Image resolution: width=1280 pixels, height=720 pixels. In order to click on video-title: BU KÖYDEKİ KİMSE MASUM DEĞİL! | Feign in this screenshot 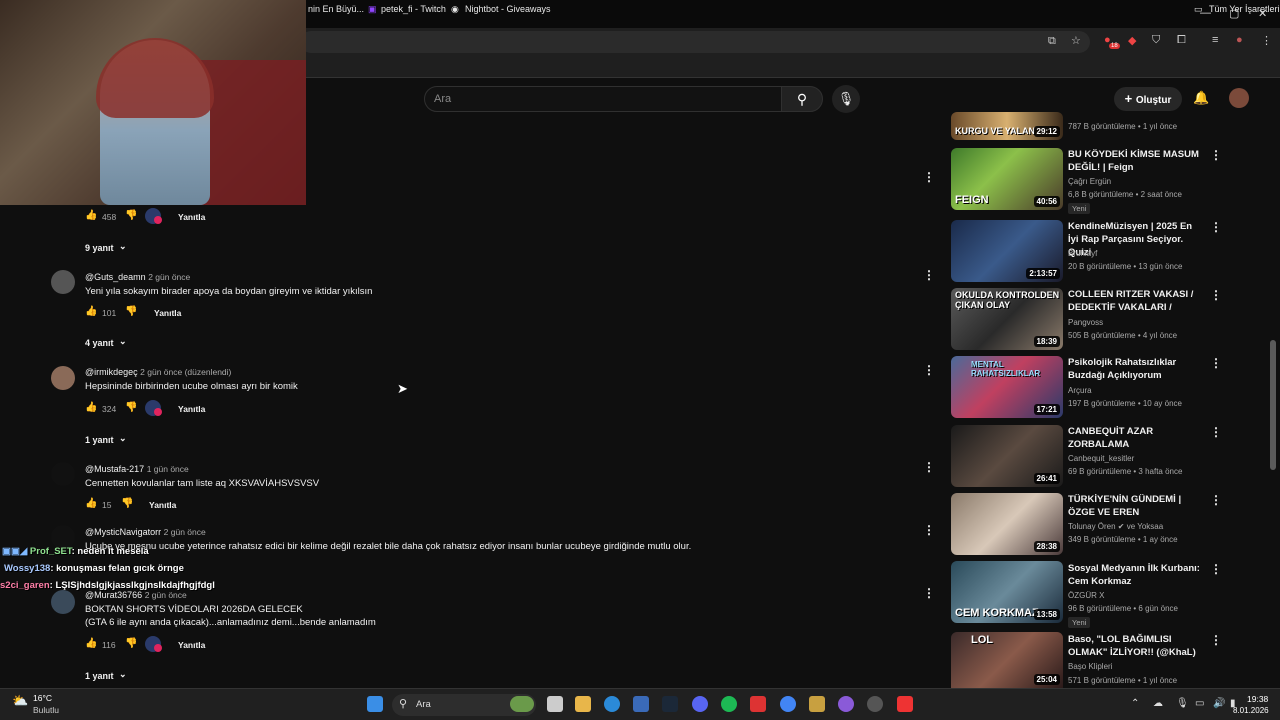, I will do `click(1135, 161)`.